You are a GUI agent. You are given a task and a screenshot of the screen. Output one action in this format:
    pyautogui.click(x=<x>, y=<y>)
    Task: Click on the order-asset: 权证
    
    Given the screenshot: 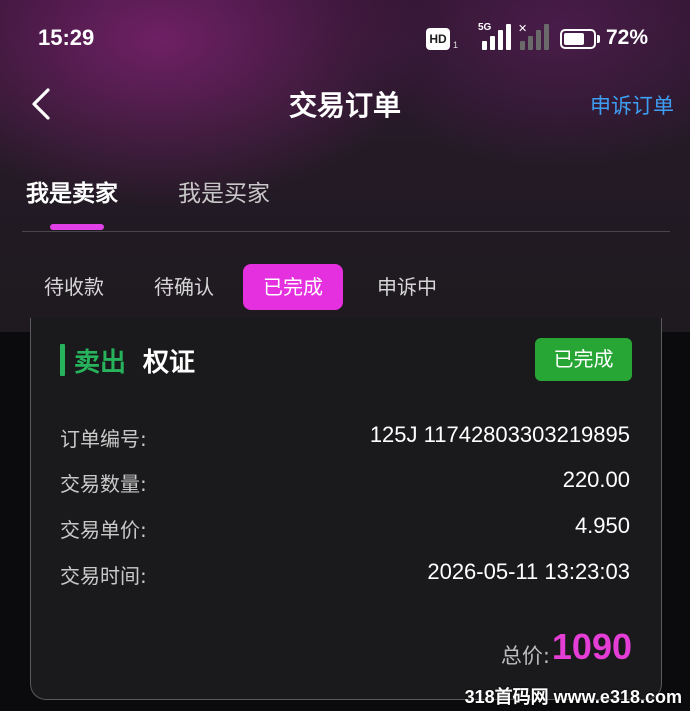 What is the action you would take?
    pyautogui.click(x=169, y=363)
    